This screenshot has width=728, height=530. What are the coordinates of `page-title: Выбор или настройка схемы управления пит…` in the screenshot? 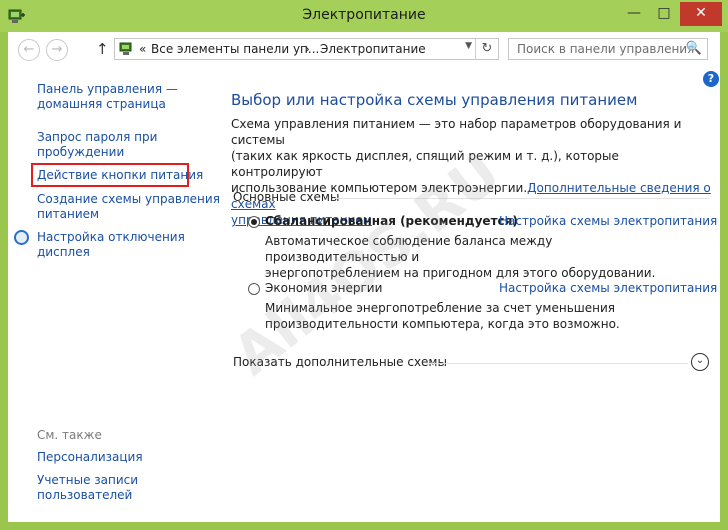 It's located at (434, 100).